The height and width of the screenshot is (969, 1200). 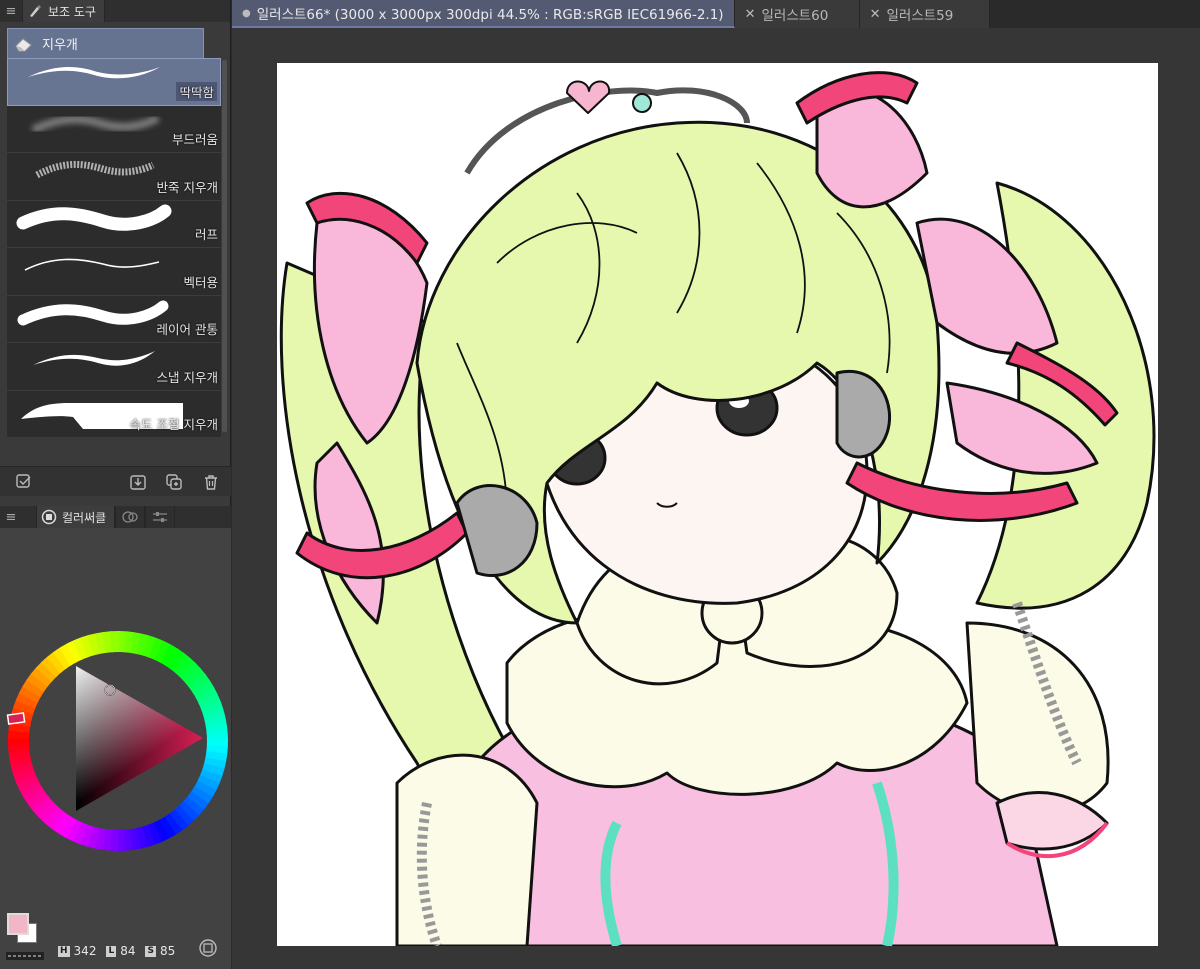 I want to click on eraser-group-header: 지우개, so click(x=105, y=43).